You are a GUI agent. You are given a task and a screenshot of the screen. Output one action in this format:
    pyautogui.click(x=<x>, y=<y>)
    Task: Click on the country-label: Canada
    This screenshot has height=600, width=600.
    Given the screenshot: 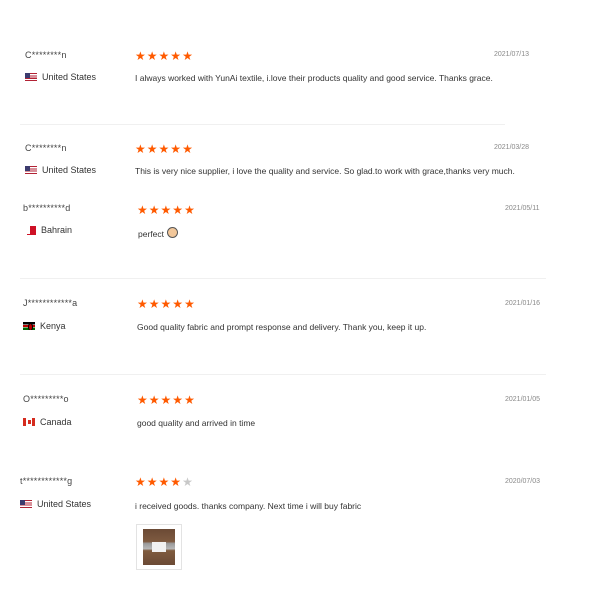 What is the action you would take?
    pyautogui.click(x=56, y=422)
    